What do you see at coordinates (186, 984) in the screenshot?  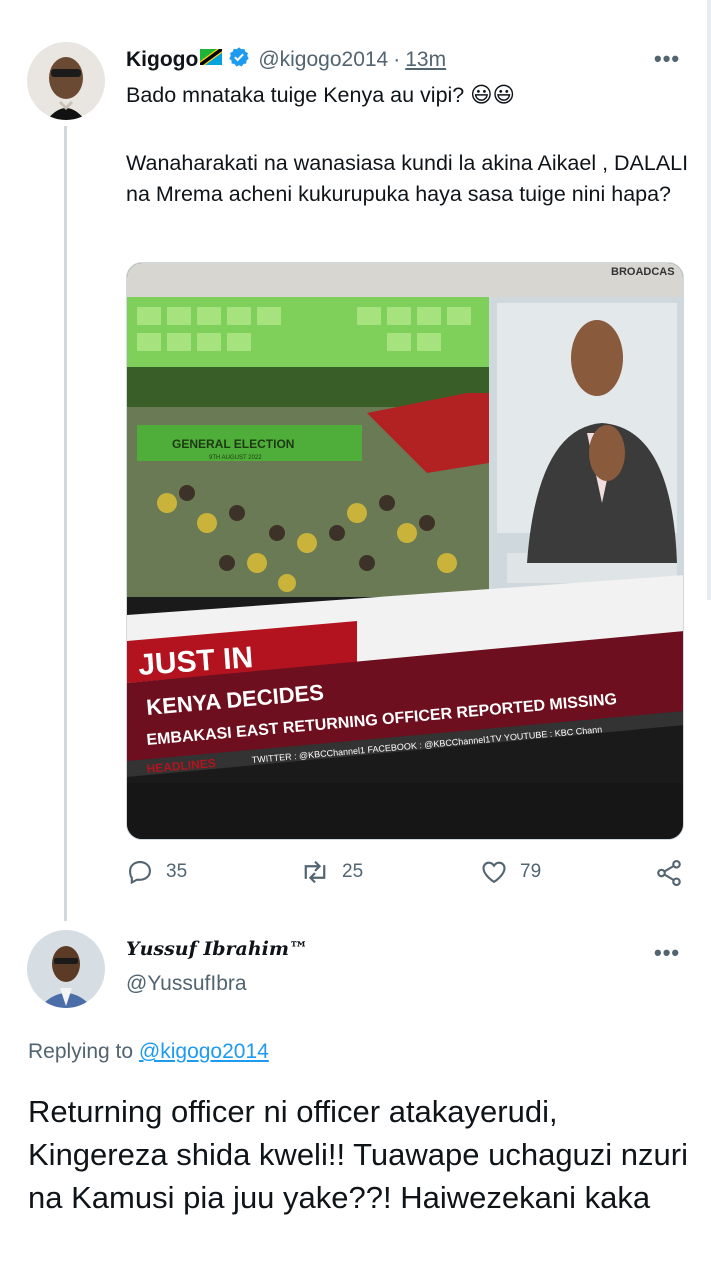 I see `reply-author-handle: @YussufIbra` at bounding box center [186, 984].